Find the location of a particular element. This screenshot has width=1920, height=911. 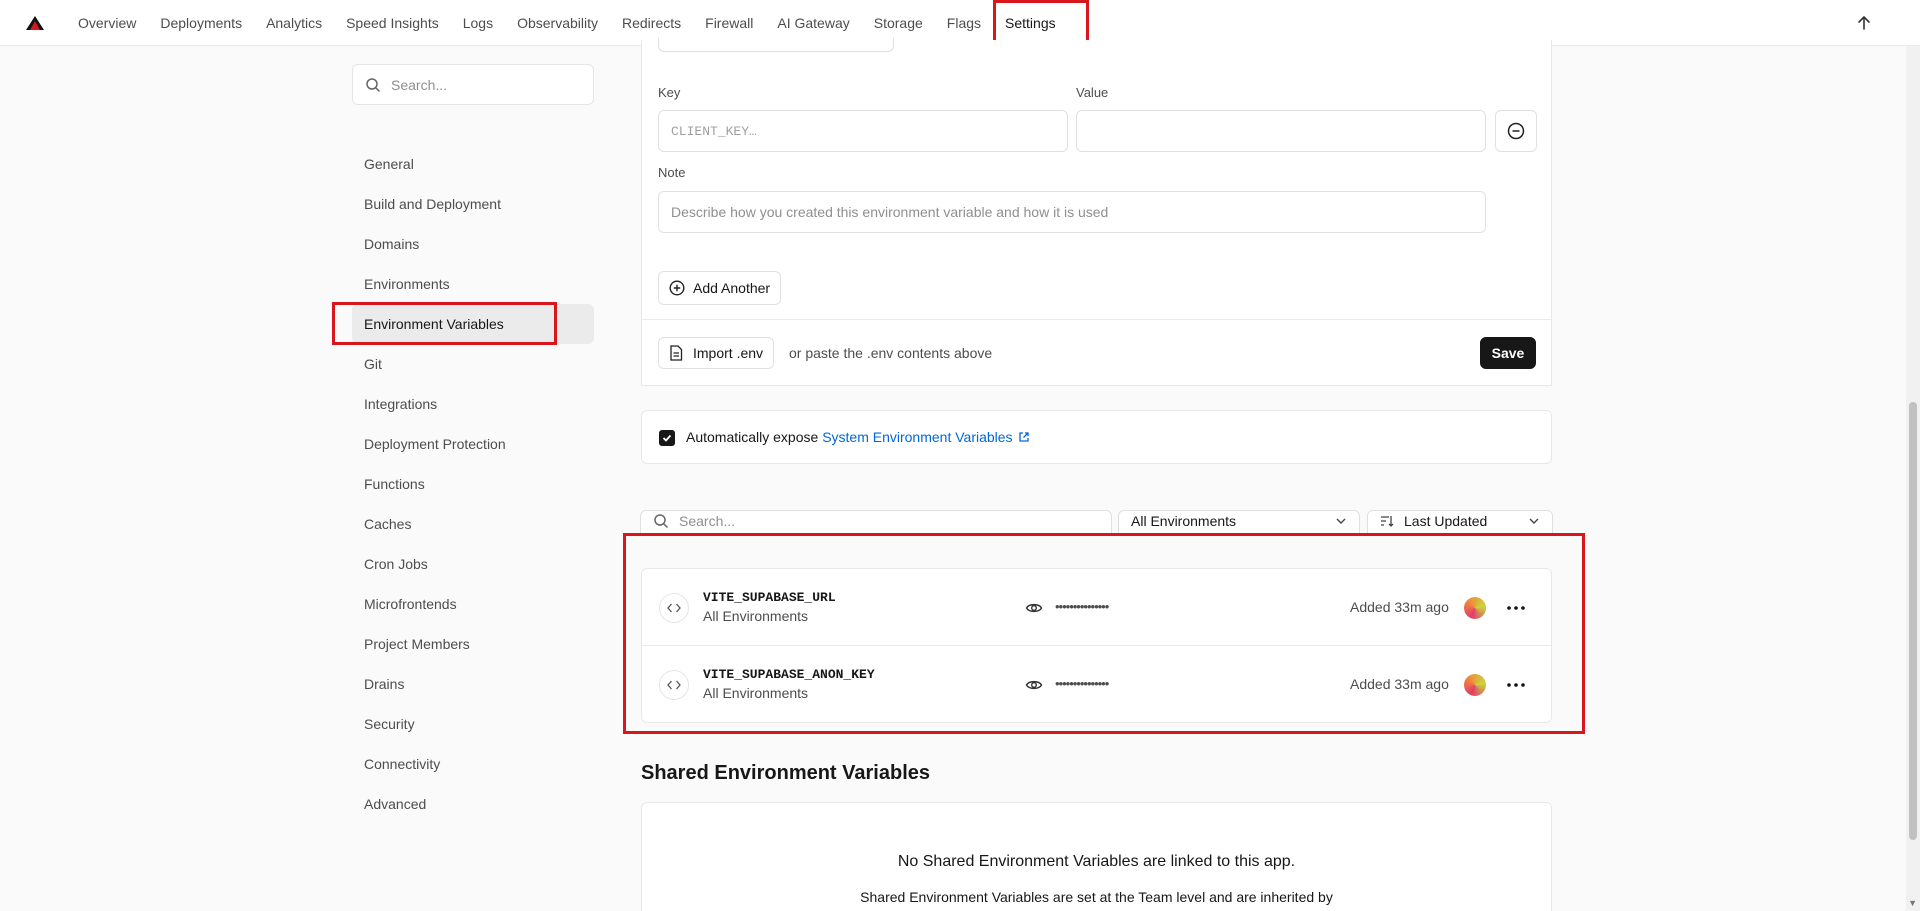

sidebar-item-functions: Functions is located at coordinates (473, 484).